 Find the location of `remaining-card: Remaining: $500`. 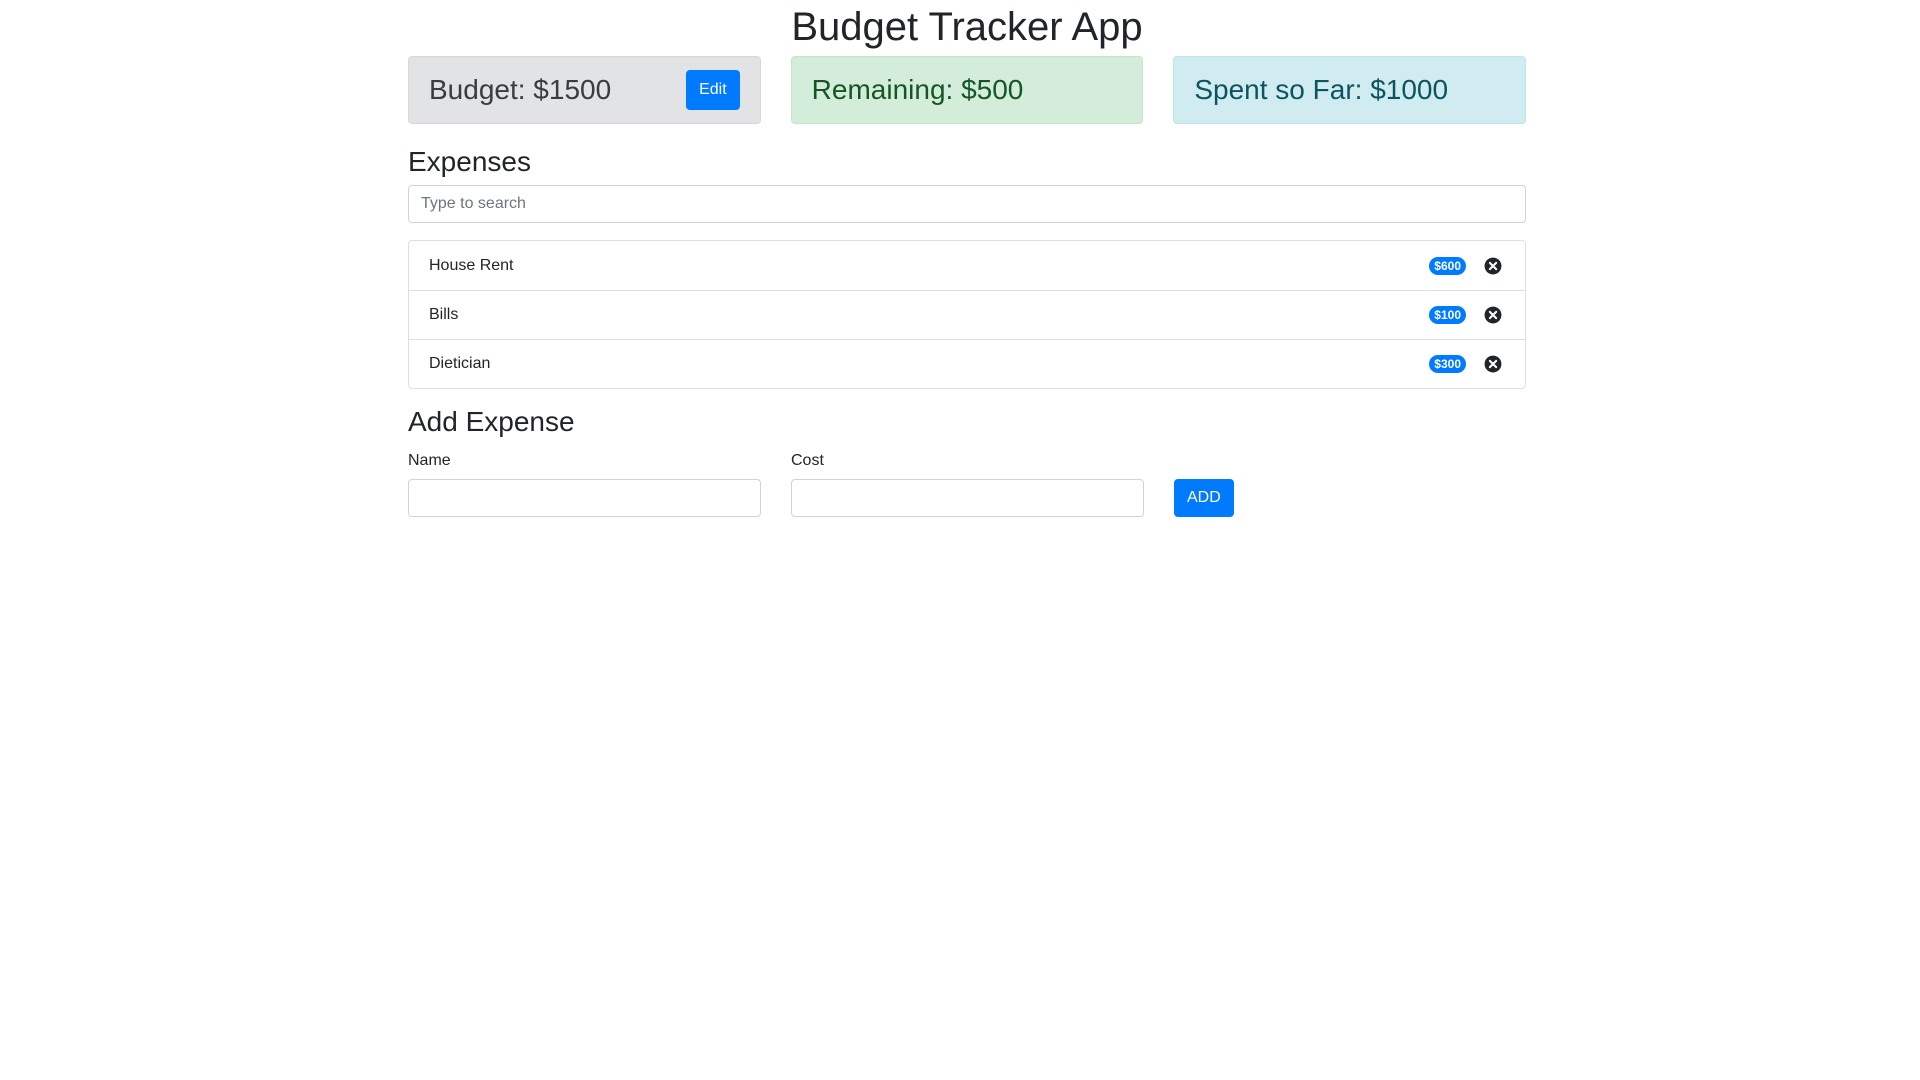

remaining-card: Remaining: $500 is located at coordinates (967, 90).